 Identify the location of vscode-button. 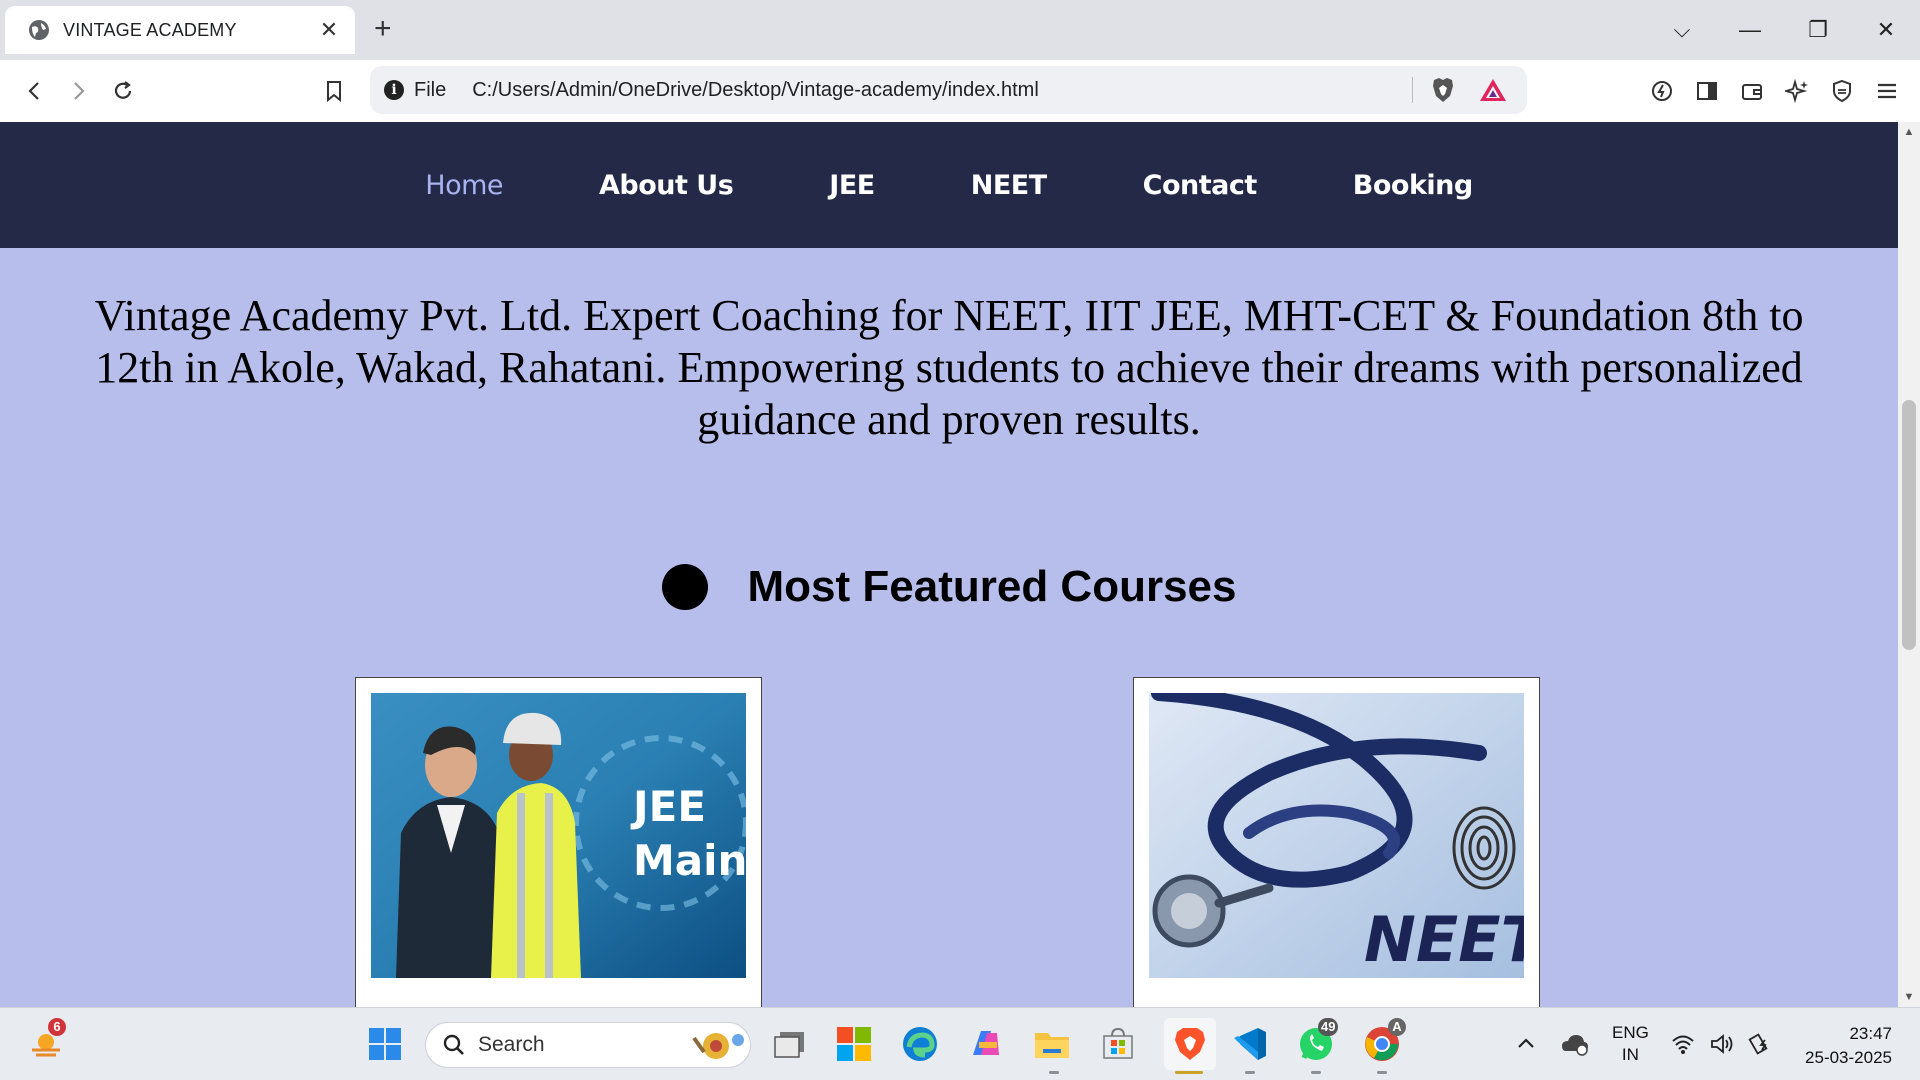
(1250, 1044).